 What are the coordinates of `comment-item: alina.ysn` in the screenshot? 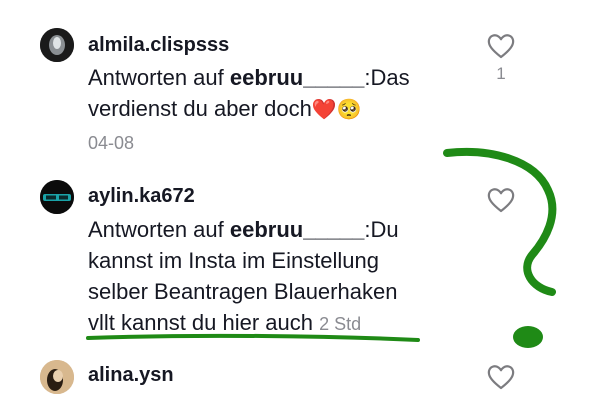 It's located at (300, 375).